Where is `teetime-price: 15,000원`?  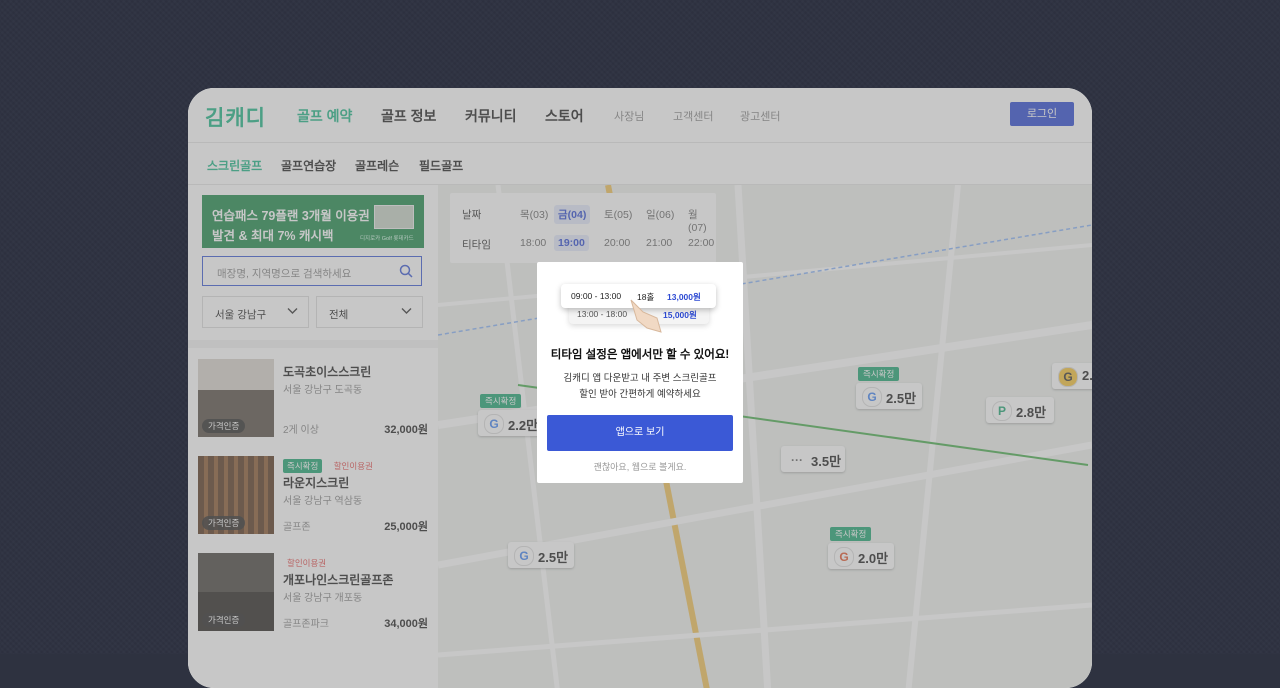
teetime-price: 15,000원 is located at coordinates (680, 315).